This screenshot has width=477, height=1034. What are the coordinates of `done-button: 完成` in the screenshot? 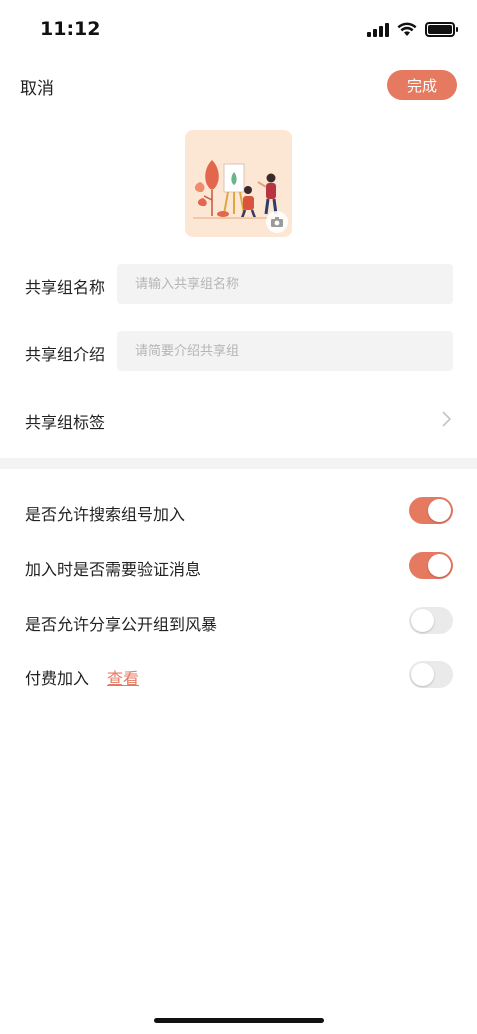 It's located at (422, 85).